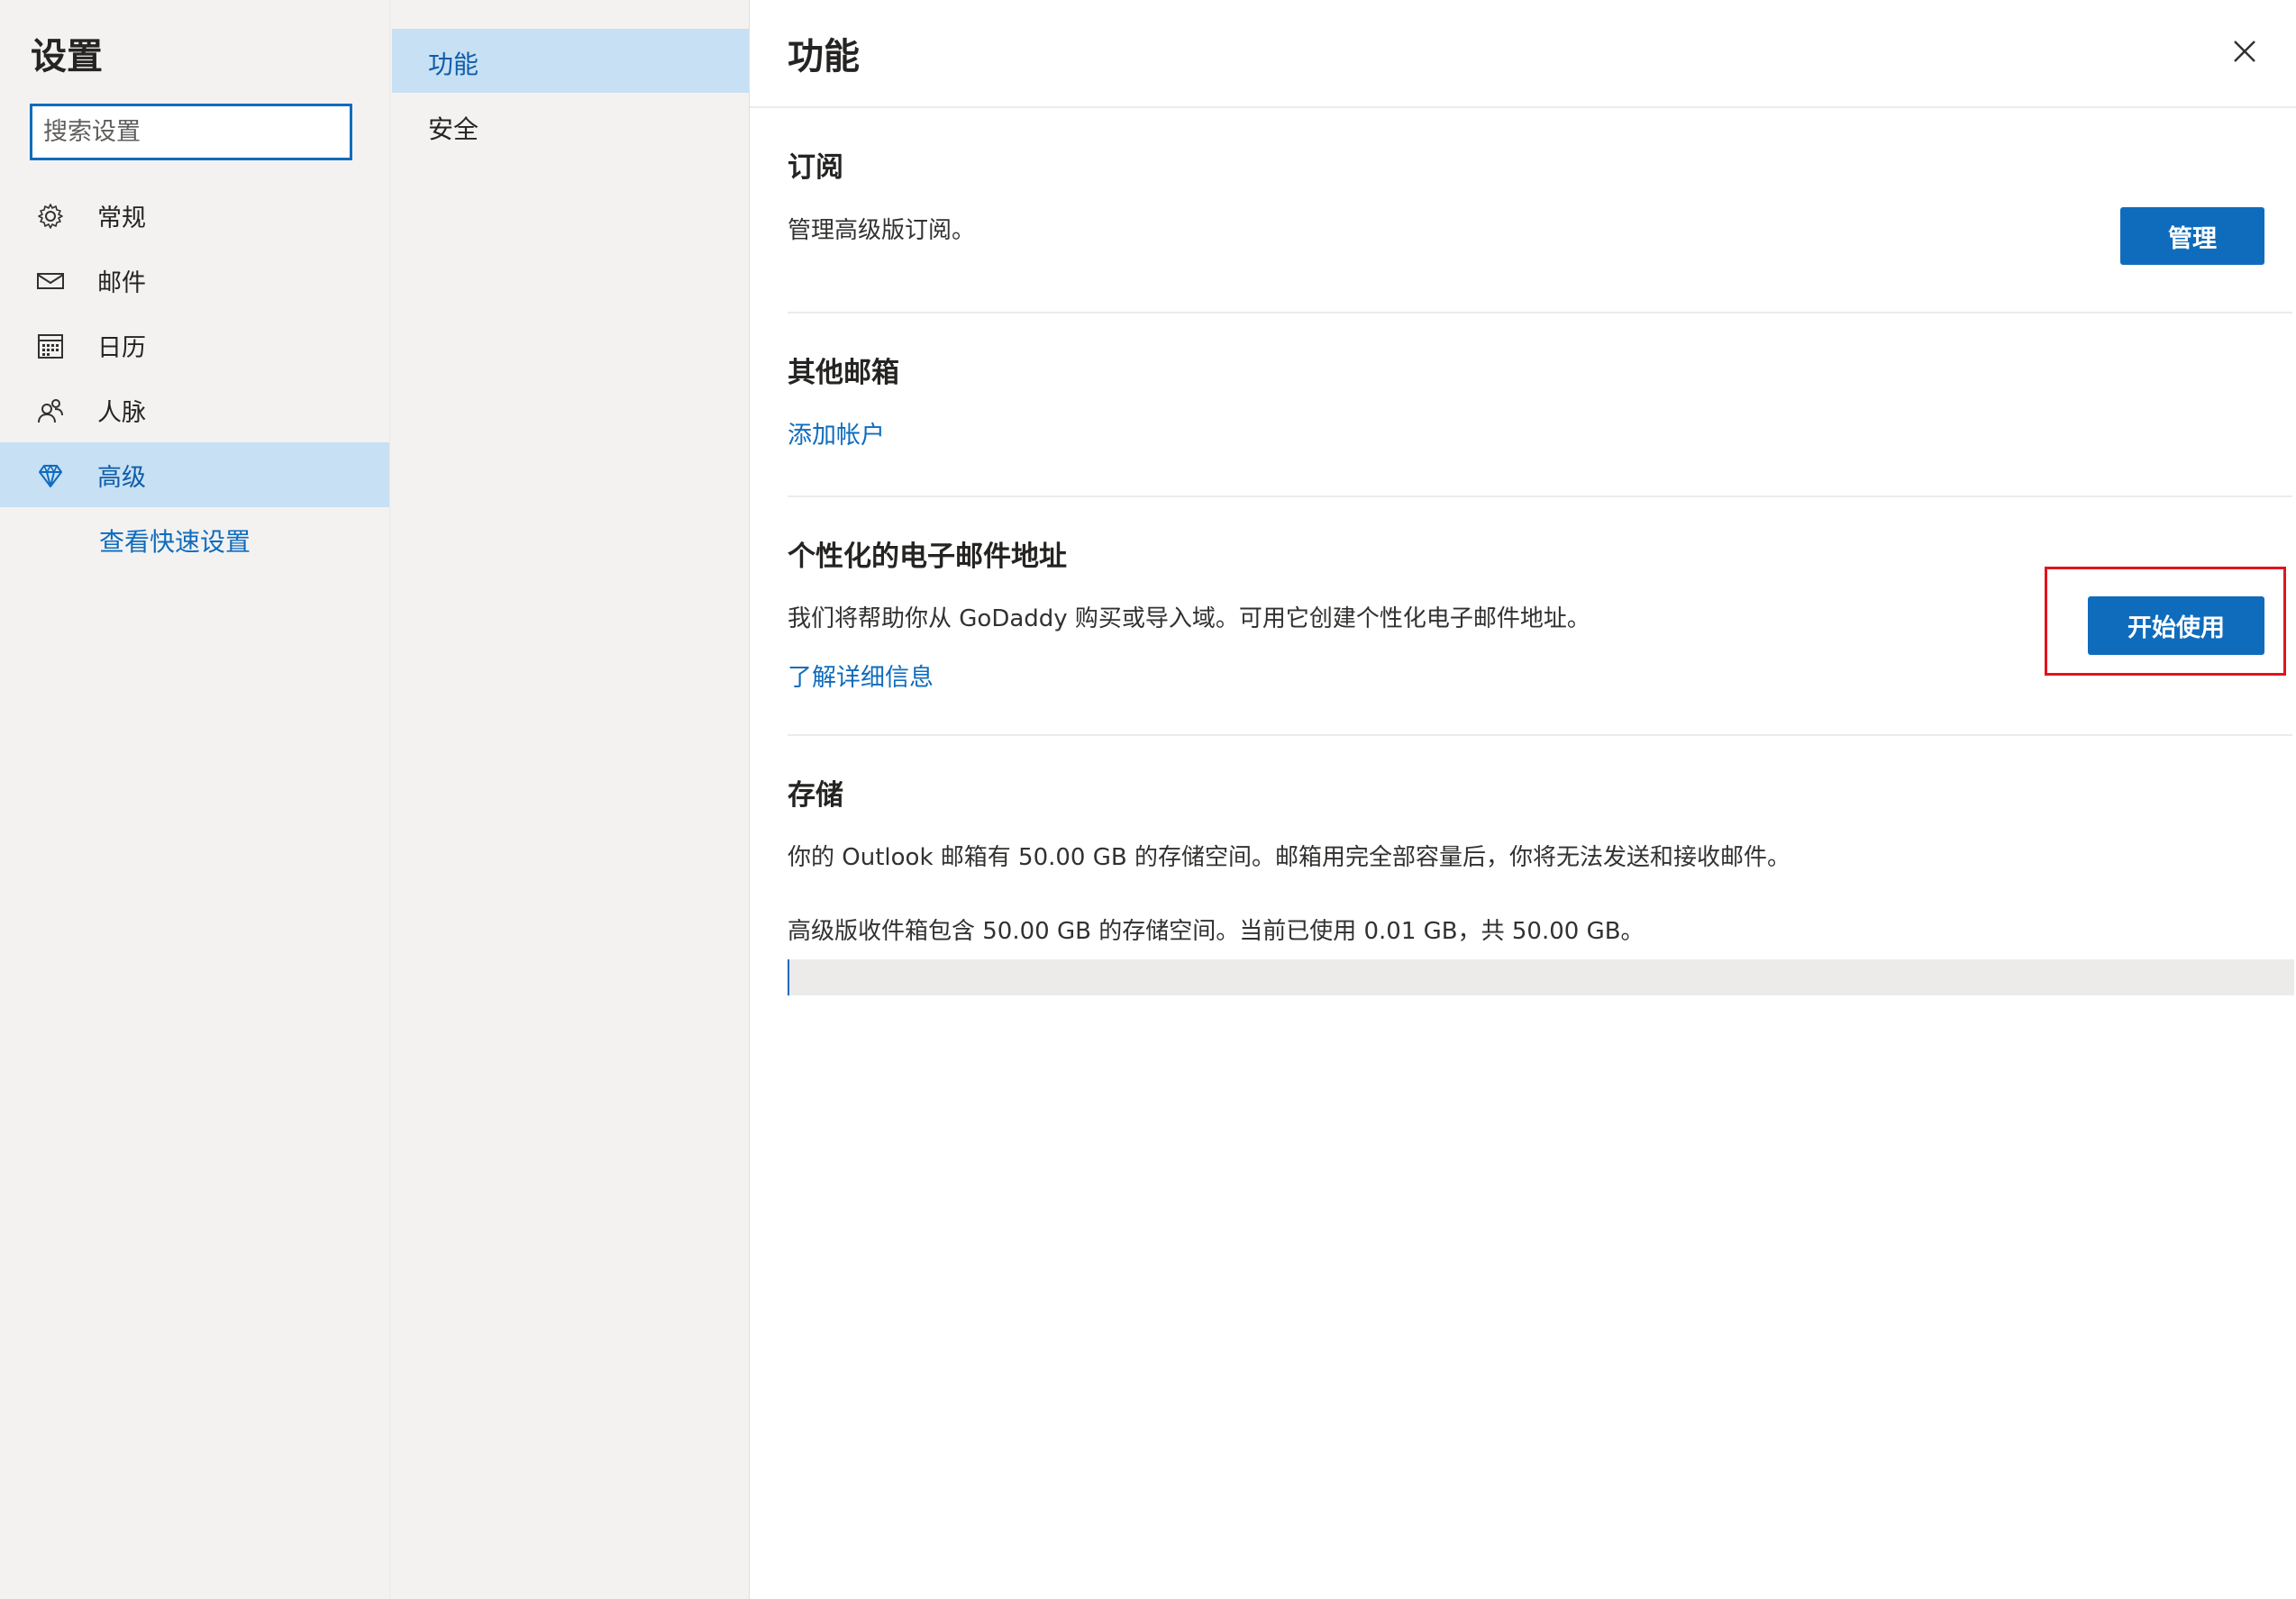 This screenshot has height=1599, width=2296. What do you see at coordinates (816, 168) in the screenshot?
I see `subscription-title: 订阅` at bounding box center [816, 168].